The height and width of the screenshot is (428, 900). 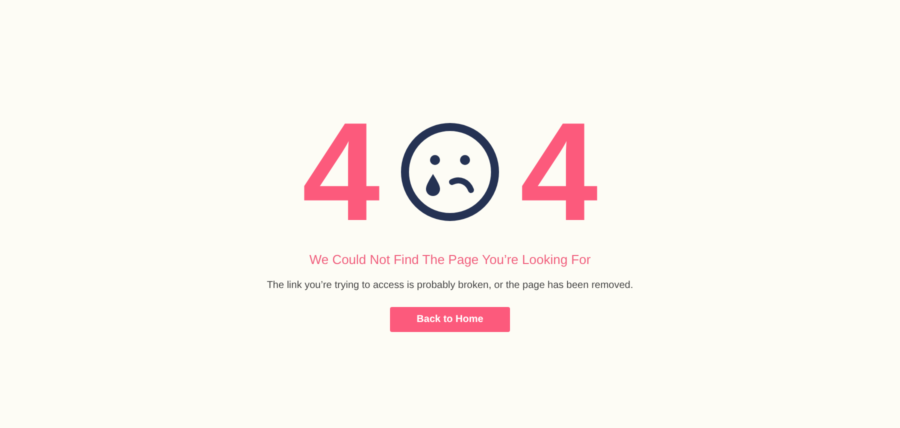 I want to click on error-message: The link you’re trying to access is probably broken, or the page has been removed., so click(x=450, y=285).